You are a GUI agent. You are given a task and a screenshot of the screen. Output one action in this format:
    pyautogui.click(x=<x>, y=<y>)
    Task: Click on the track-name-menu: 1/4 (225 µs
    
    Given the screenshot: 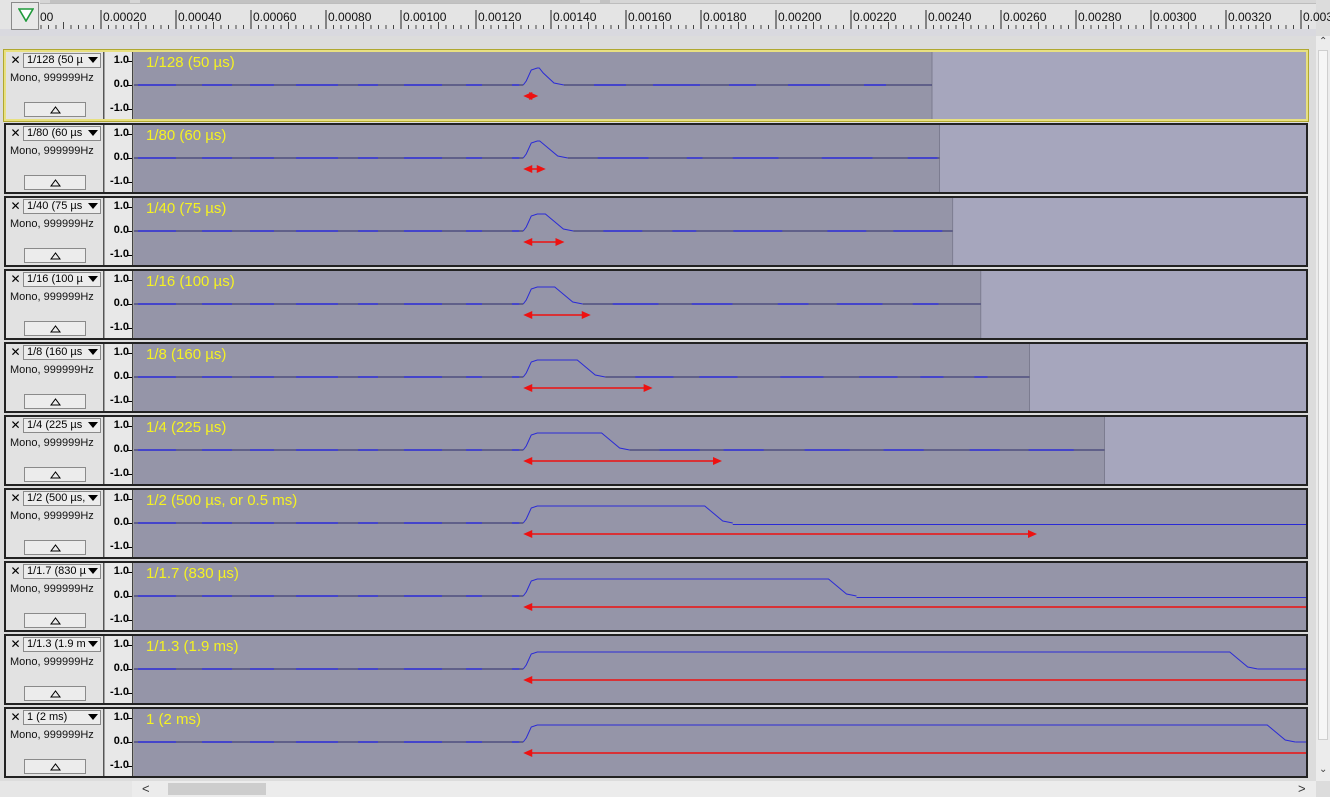 What is the action you would take?
    pyautogui.click(x=62, y=425)
    